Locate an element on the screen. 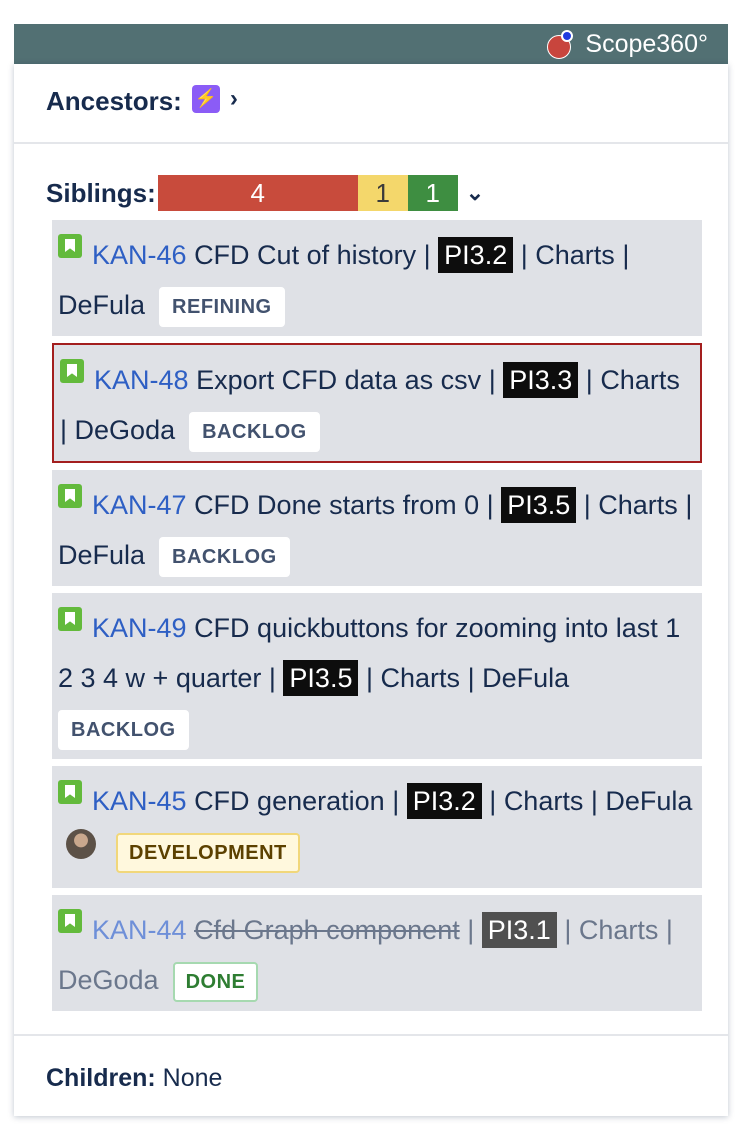 The image size is (746, 1136). status-lozenge: REFINING is located at coordinates (222, 306).